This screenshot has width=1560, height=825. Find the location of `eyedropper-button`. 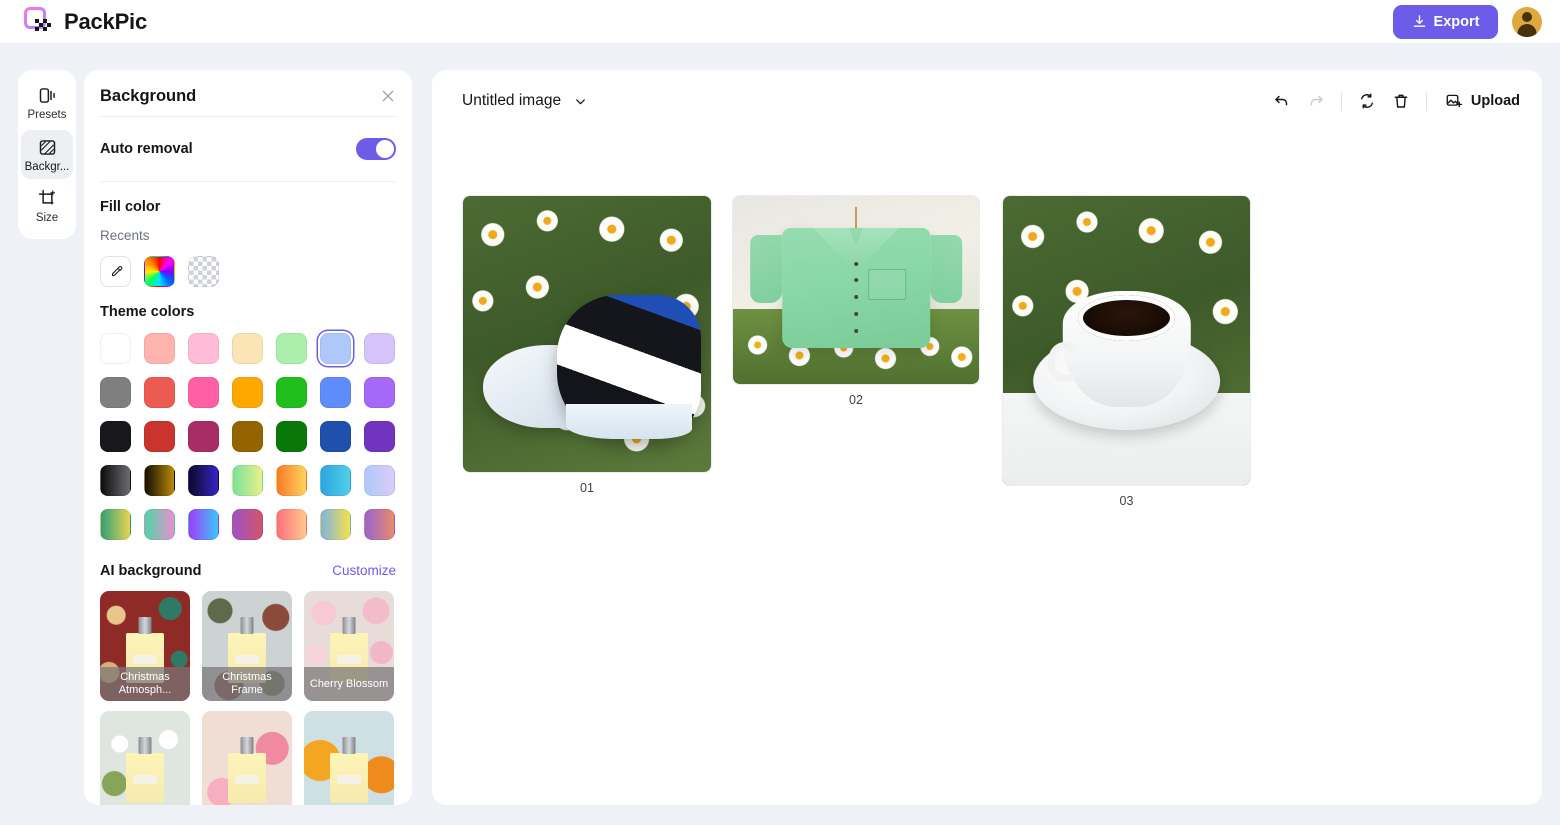

eyedropper-button is located at coordinates (115, 271).